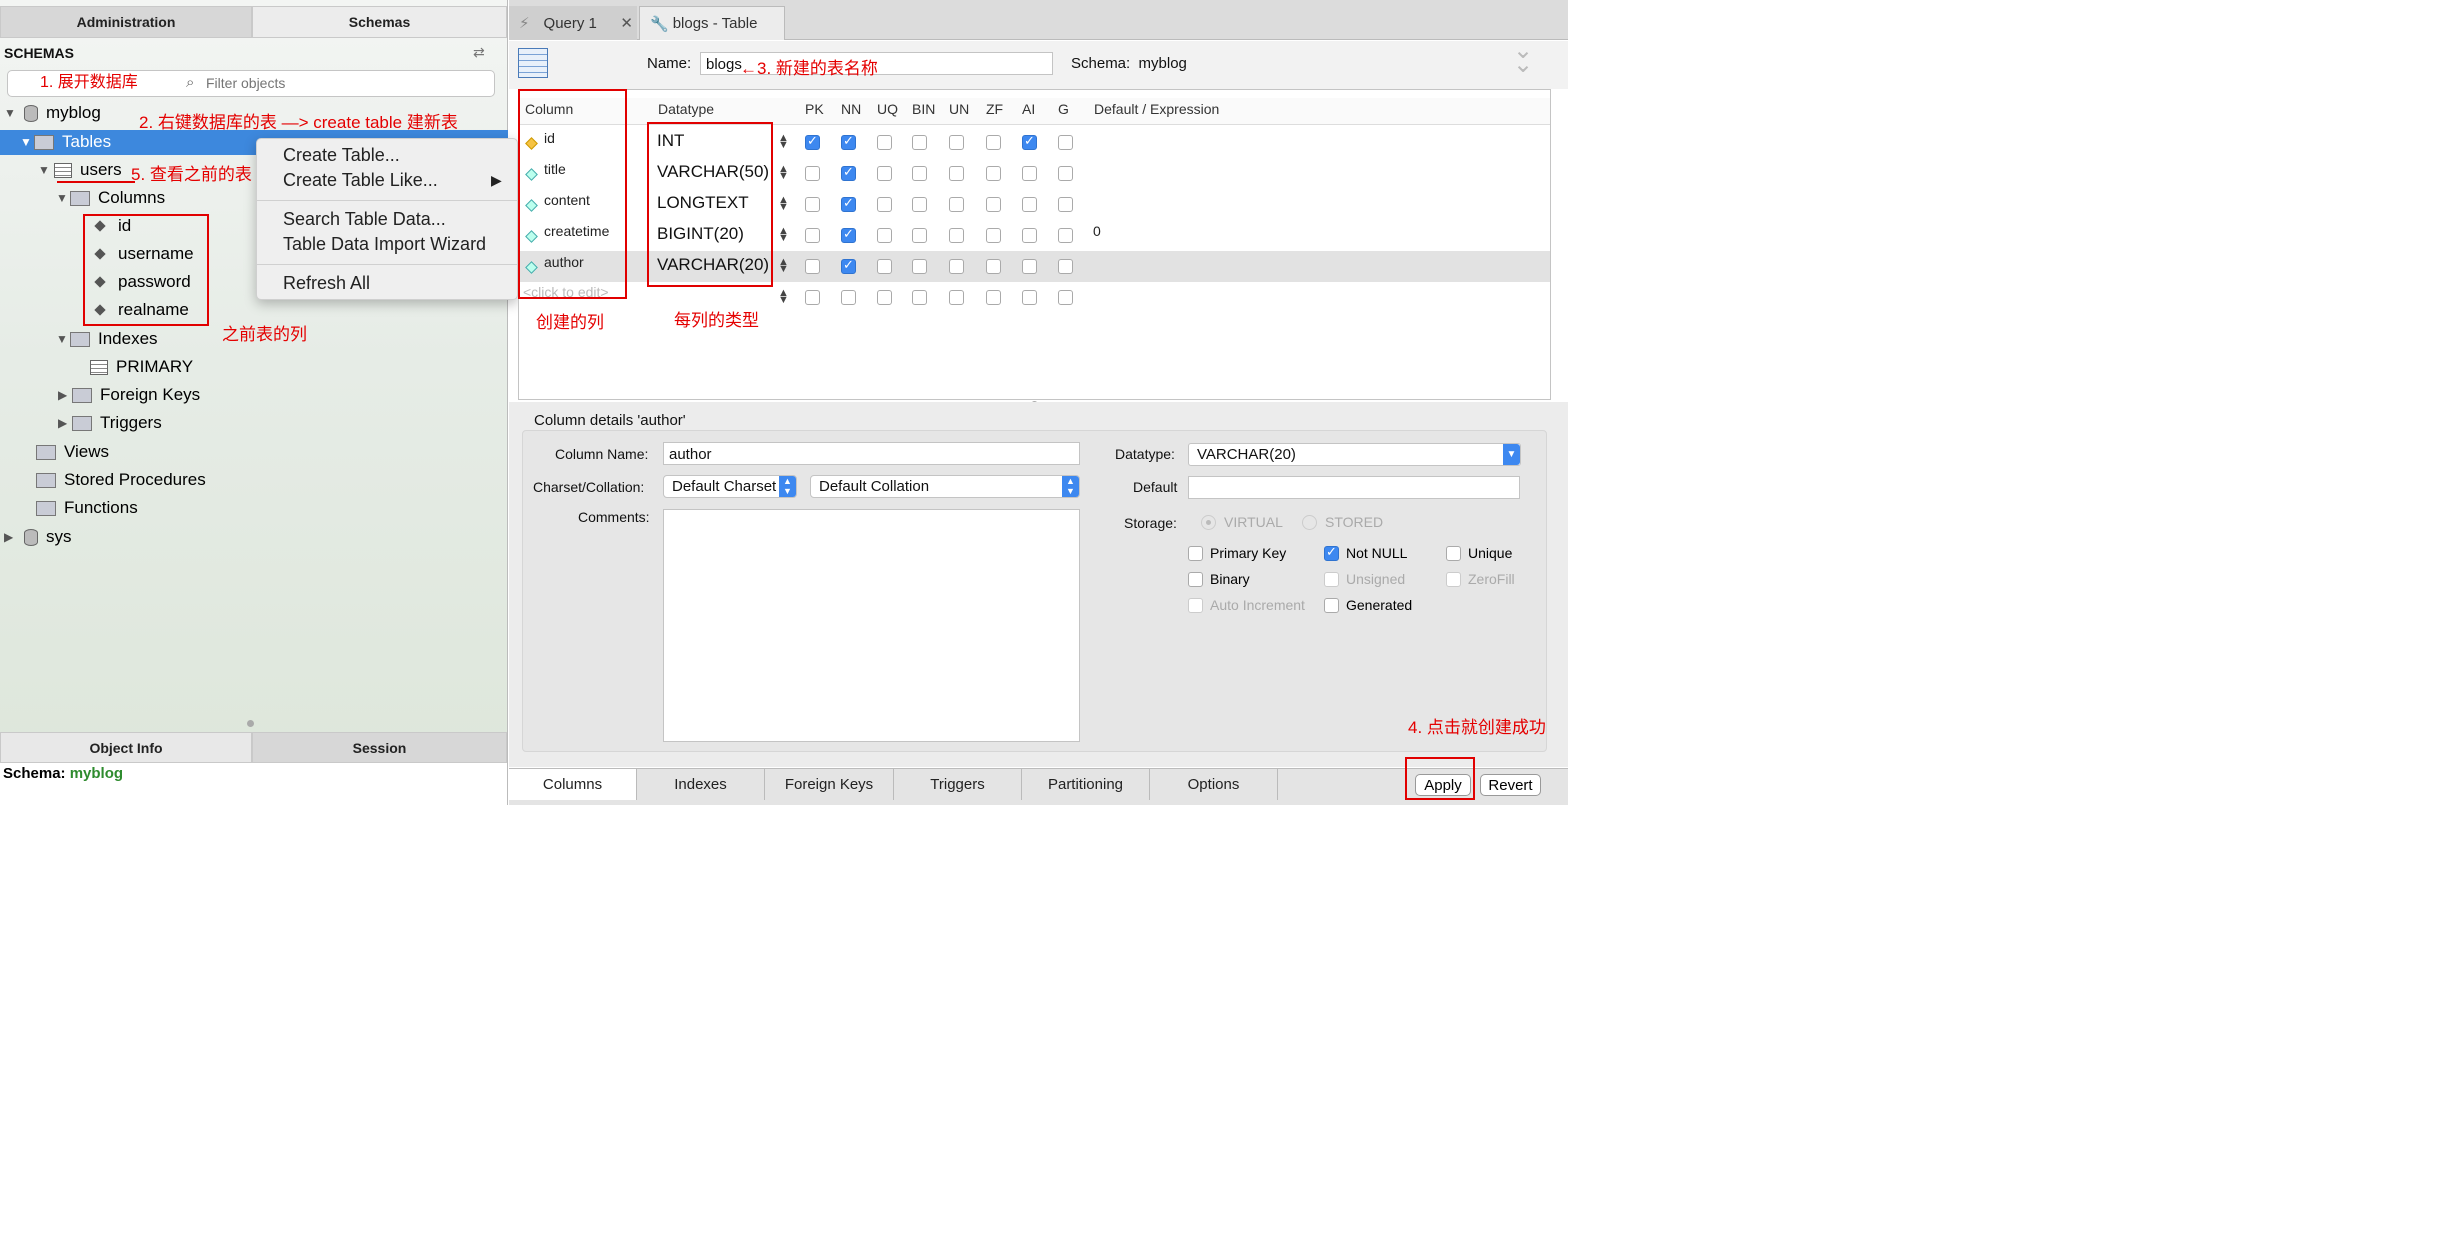 The image size is (2442, 1254). Describe the element at coordinates (479, 52) in the screenshot. I see `refresh-icon: ⇄` at that location.